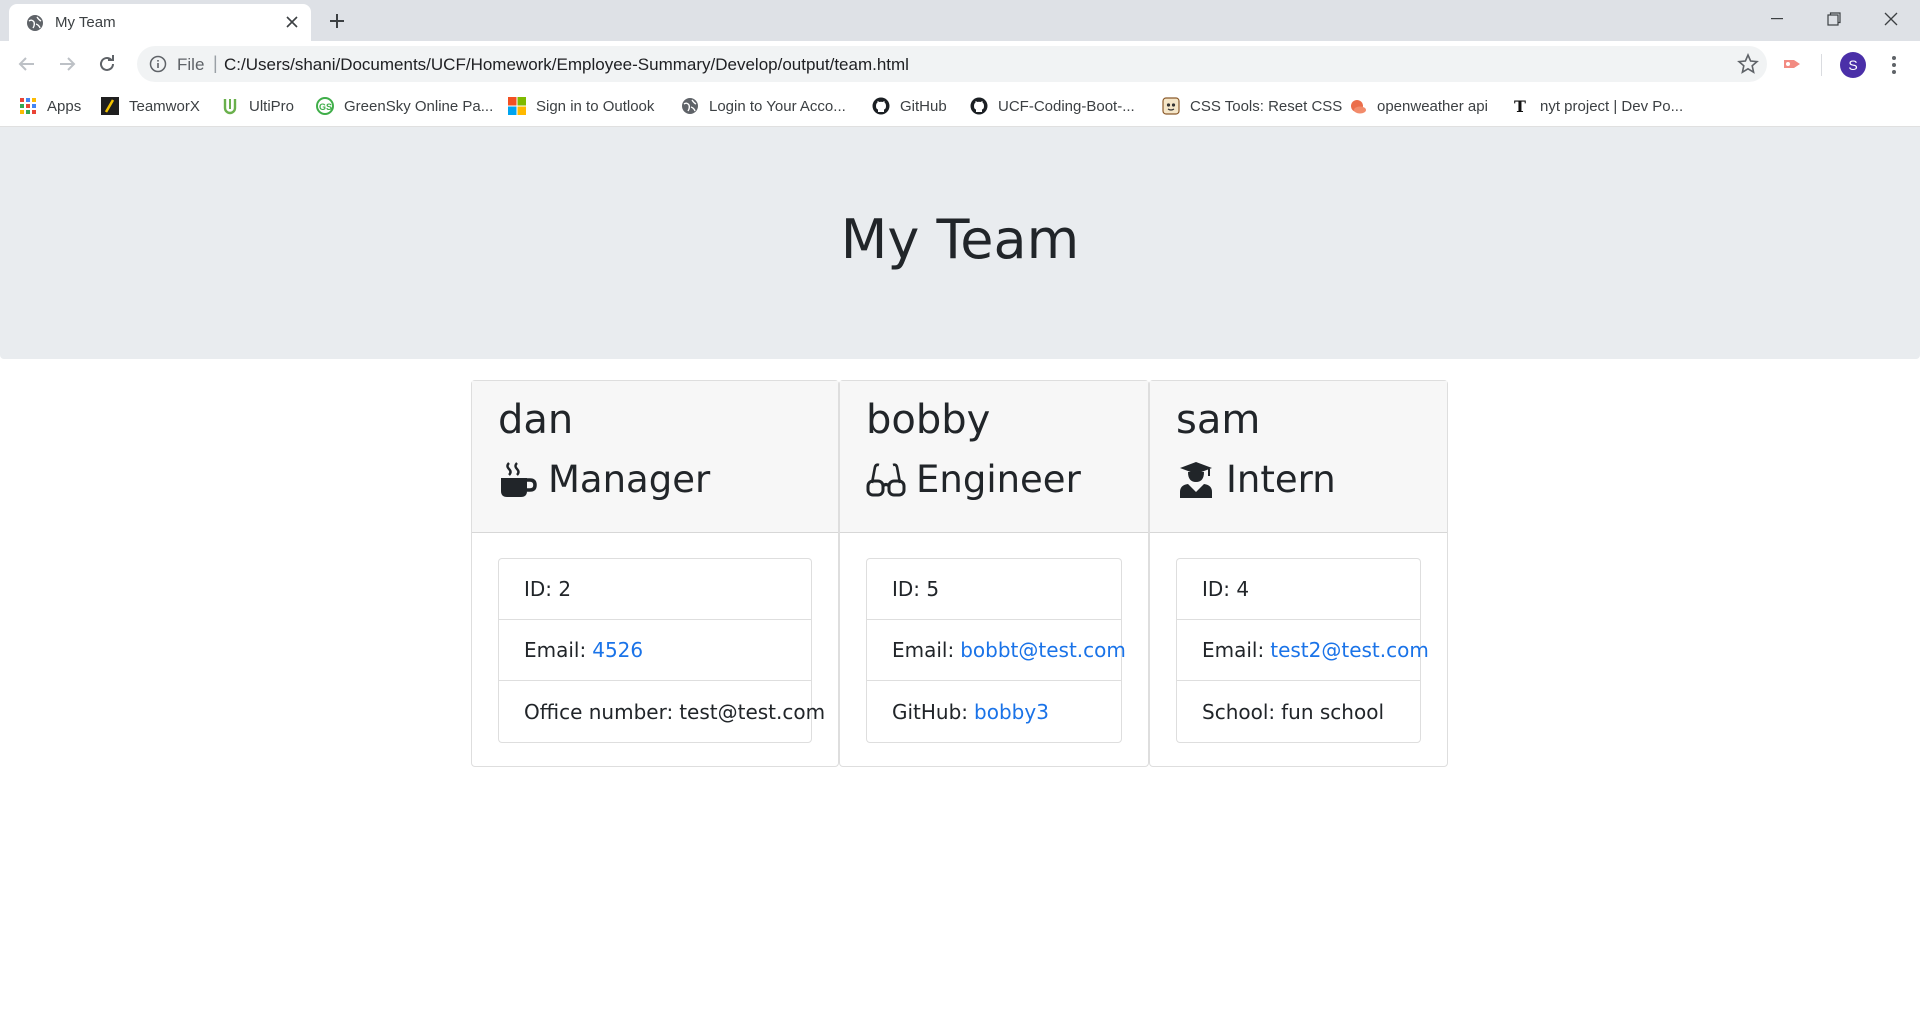  Describe the element at coordinates (107, 64) in the screenshot. I see `reload-icon` at that location.